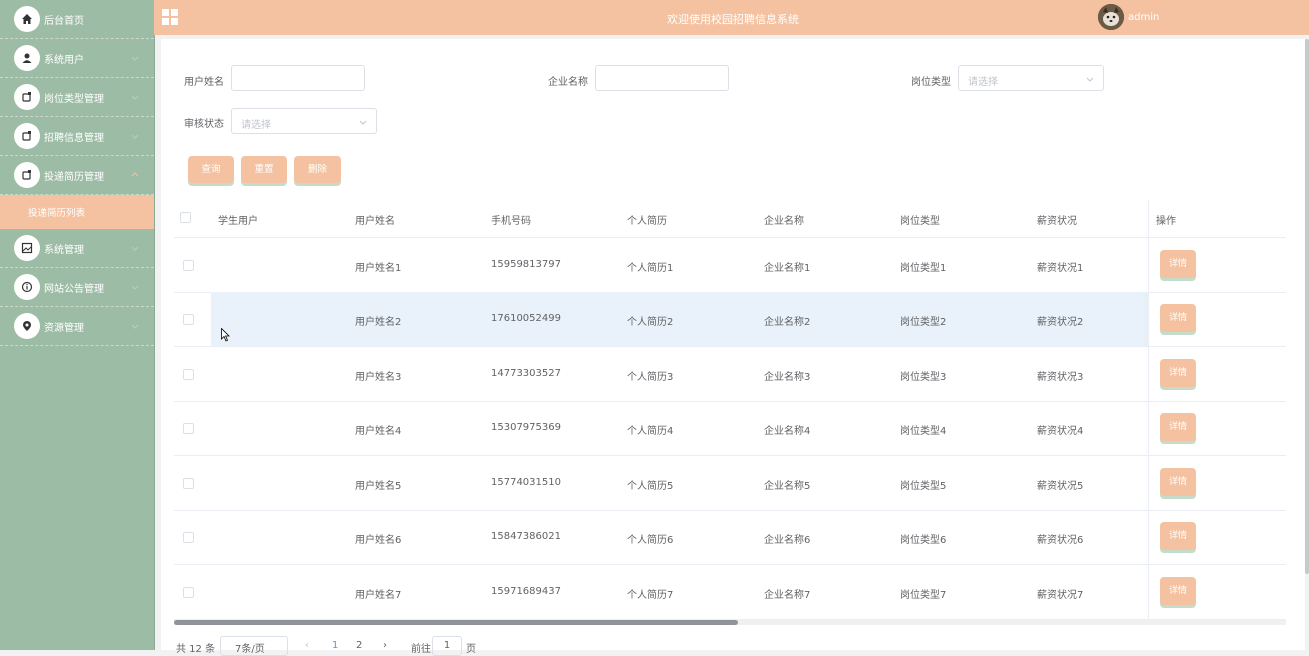 The height and width of the screenshot is (656, 1309). What do you see at coordinates (1060, 322) in the screenshot?
I see `cell-salary: 薪资状况2` at bounding box center [1060, 322].